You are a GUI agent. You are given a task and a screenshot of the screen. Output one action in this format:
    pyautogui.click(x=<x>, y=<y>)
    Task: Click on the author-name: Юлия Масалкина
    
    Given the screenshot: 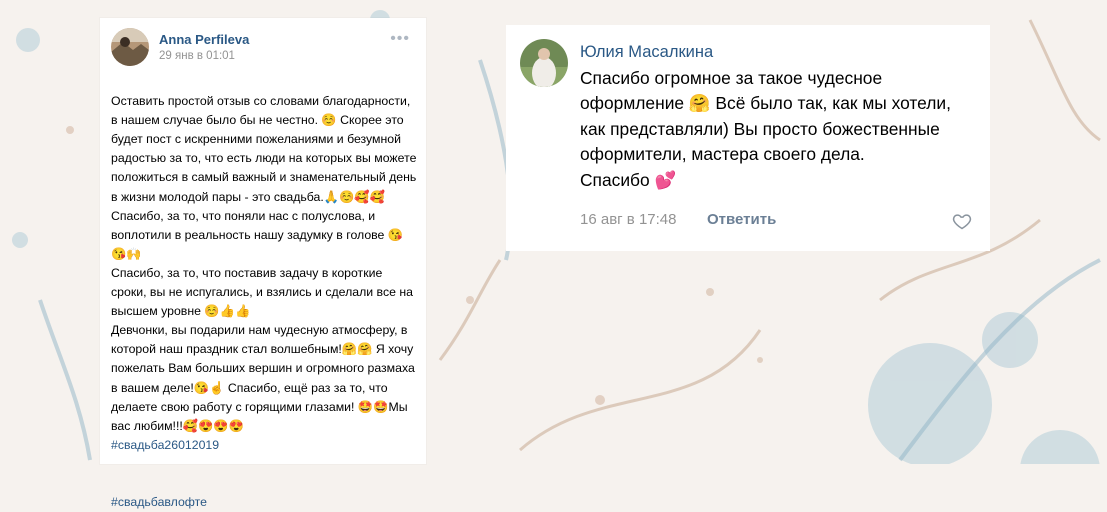 What is the action you would take?
    pyautogui.click(x=646, y=52)
    